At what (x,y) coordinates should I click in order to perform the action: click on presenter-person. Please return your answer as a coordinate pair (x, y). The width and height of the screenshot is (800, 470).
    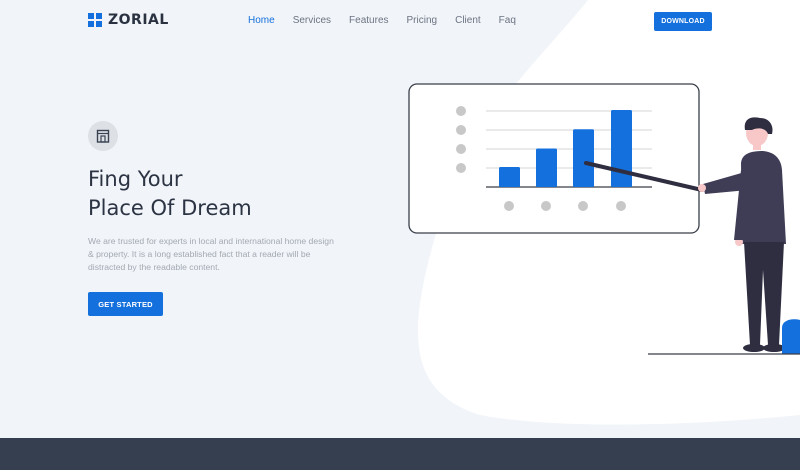
    Looking at the image, I should click on (749, 235).